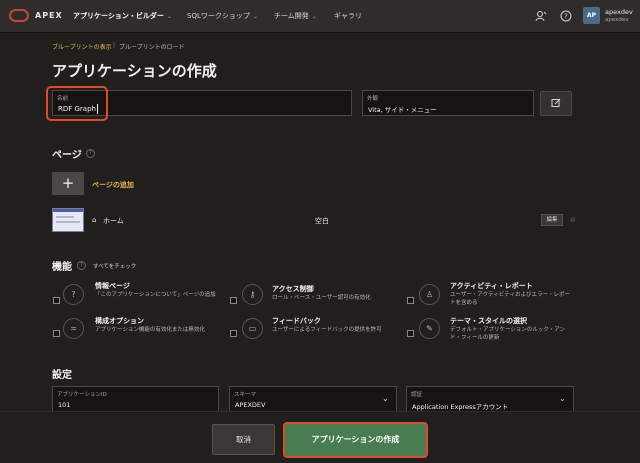  What do you see at coordinates (152, 46) in the screenshot?
I see `breadcrumb-load-blueprint: ブループリントのロード` at bounding box center [152, 46].